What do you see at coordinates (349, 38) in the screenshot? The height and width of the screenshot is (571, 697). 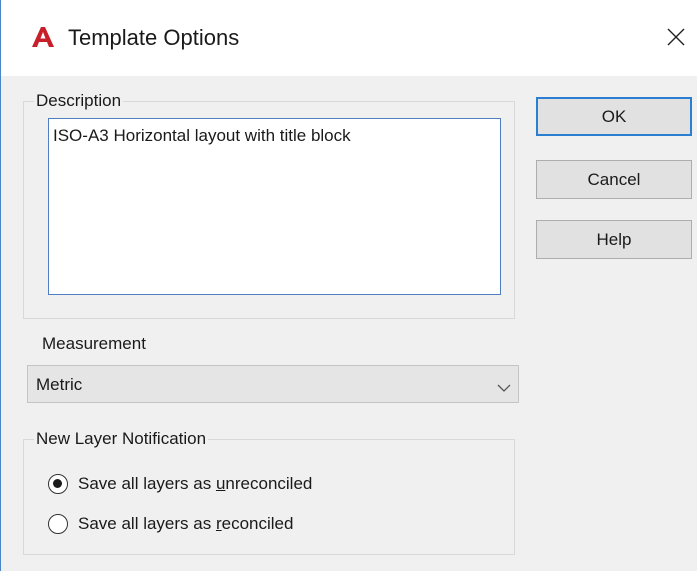 I see `title-bar: Template Options` at bounding box center [349, 38].